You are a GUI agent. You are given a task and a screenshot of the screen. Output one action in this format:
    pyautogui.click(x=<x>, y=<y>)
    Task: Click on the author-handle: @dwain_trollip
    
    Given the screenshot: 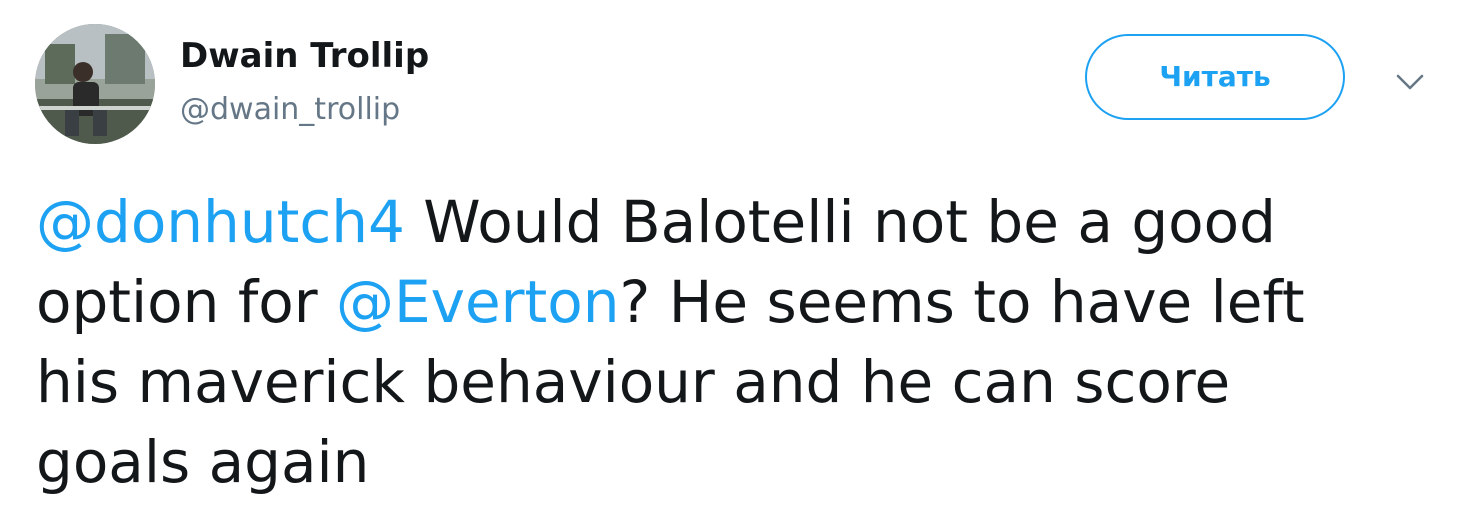 What is the action you would take?
    pyautogui.click(x=290, y=110)
    